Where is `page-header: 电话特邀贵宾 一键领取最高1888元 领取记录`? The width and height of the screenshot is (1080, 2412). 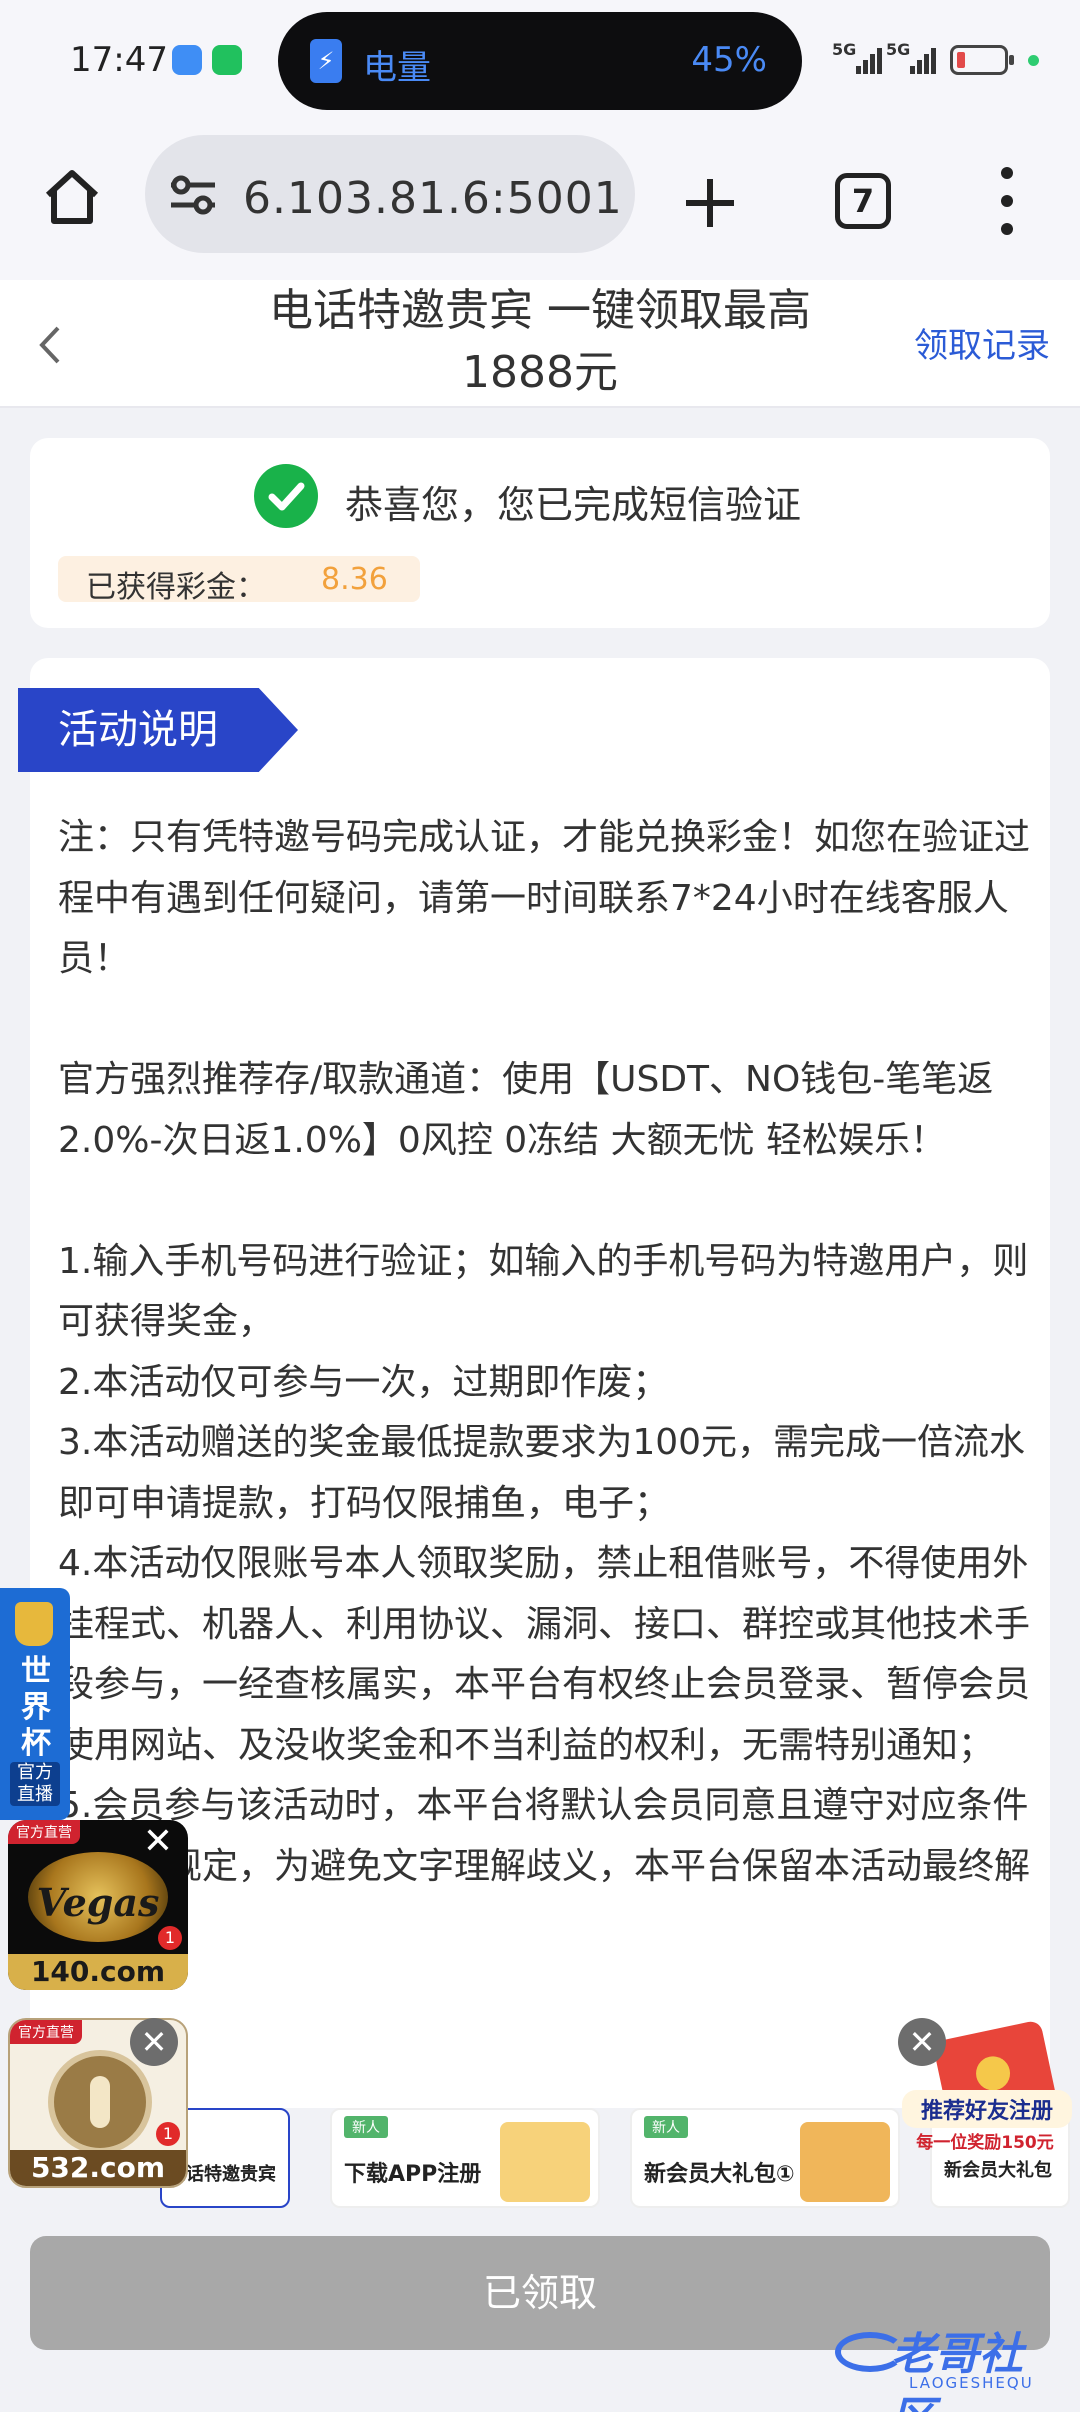 page-header: 电话特邀贵宾 一键领取最高1888元 领取记录 is located at coordinates (540, 344).